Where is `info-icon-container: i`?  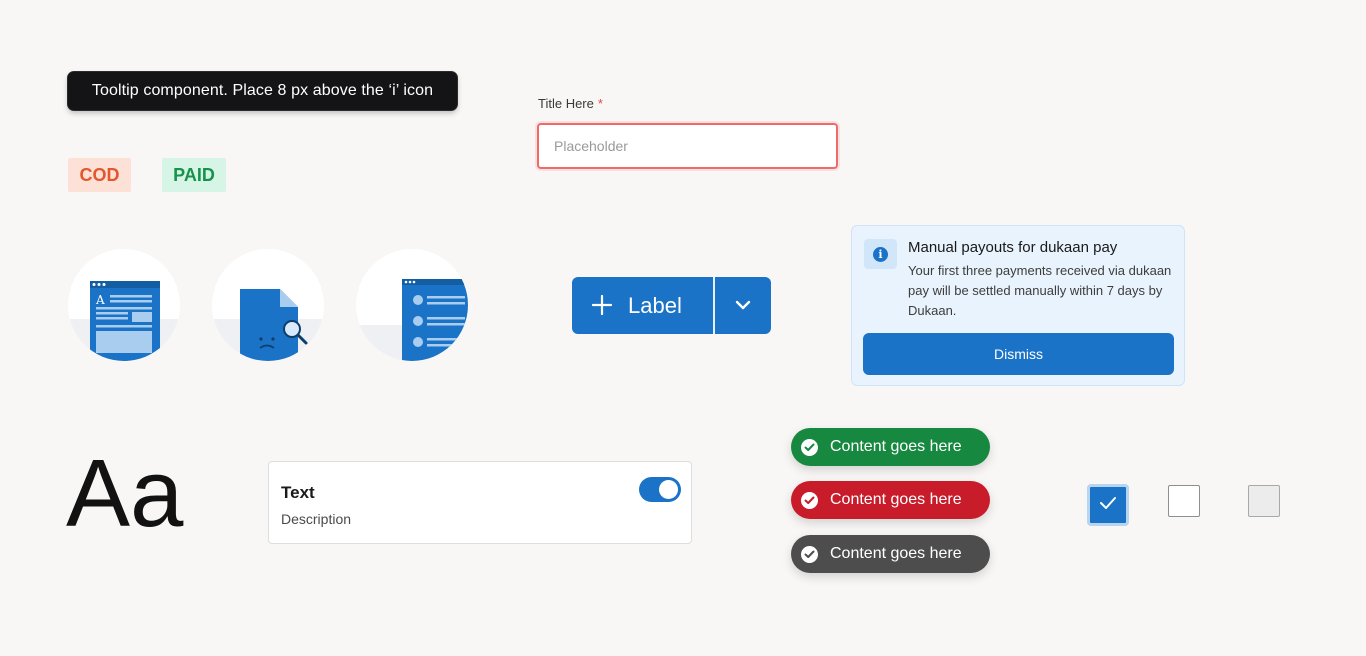 info-icon-container: i is located at coordinates (880, 254).